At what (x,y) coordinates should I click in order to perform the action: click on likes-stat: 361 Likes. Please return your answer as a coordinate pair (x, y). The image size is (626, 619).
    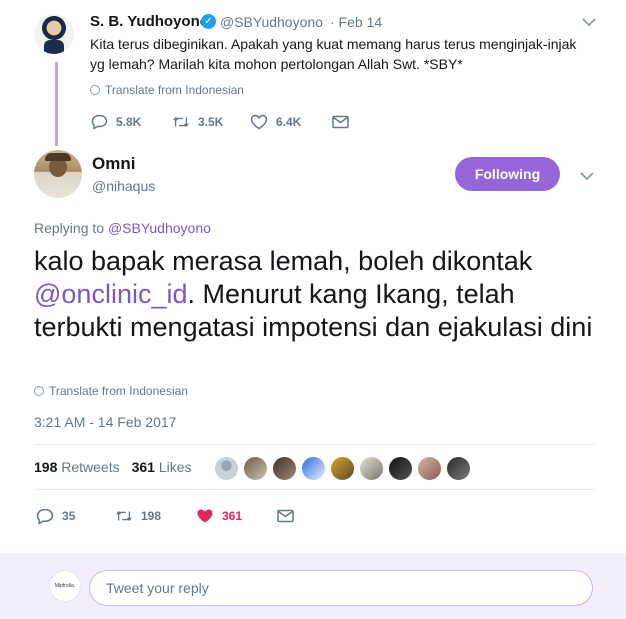
    Looking at the image, I should click on (162, 467).